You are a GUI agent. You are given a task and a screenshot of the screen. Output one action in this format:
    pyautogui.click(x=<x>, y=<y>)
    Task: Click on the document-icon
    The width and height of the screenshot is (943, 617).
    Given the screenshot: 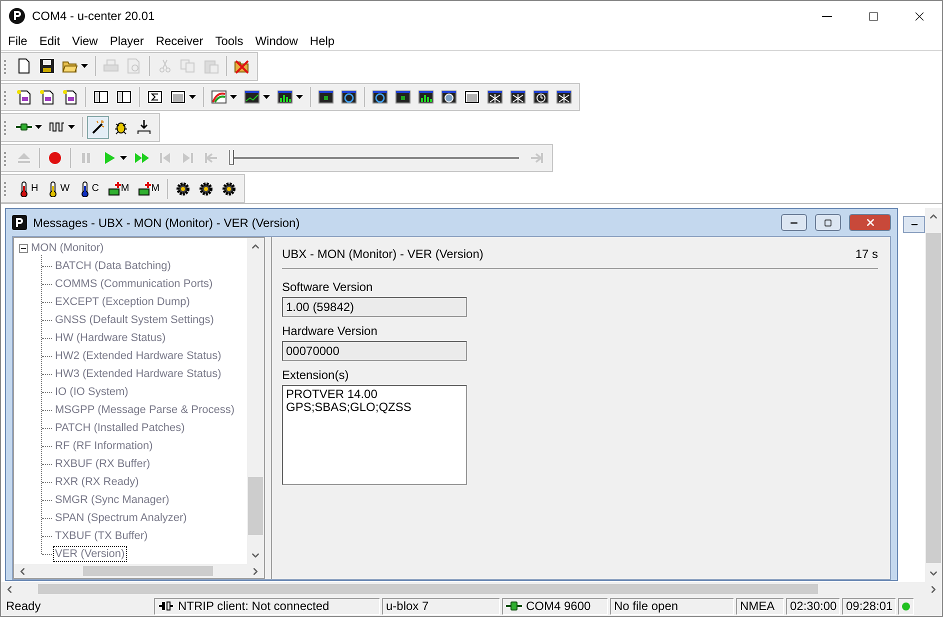 What is the action you would take?
    pyautogui.click(x=24, y=66)
    